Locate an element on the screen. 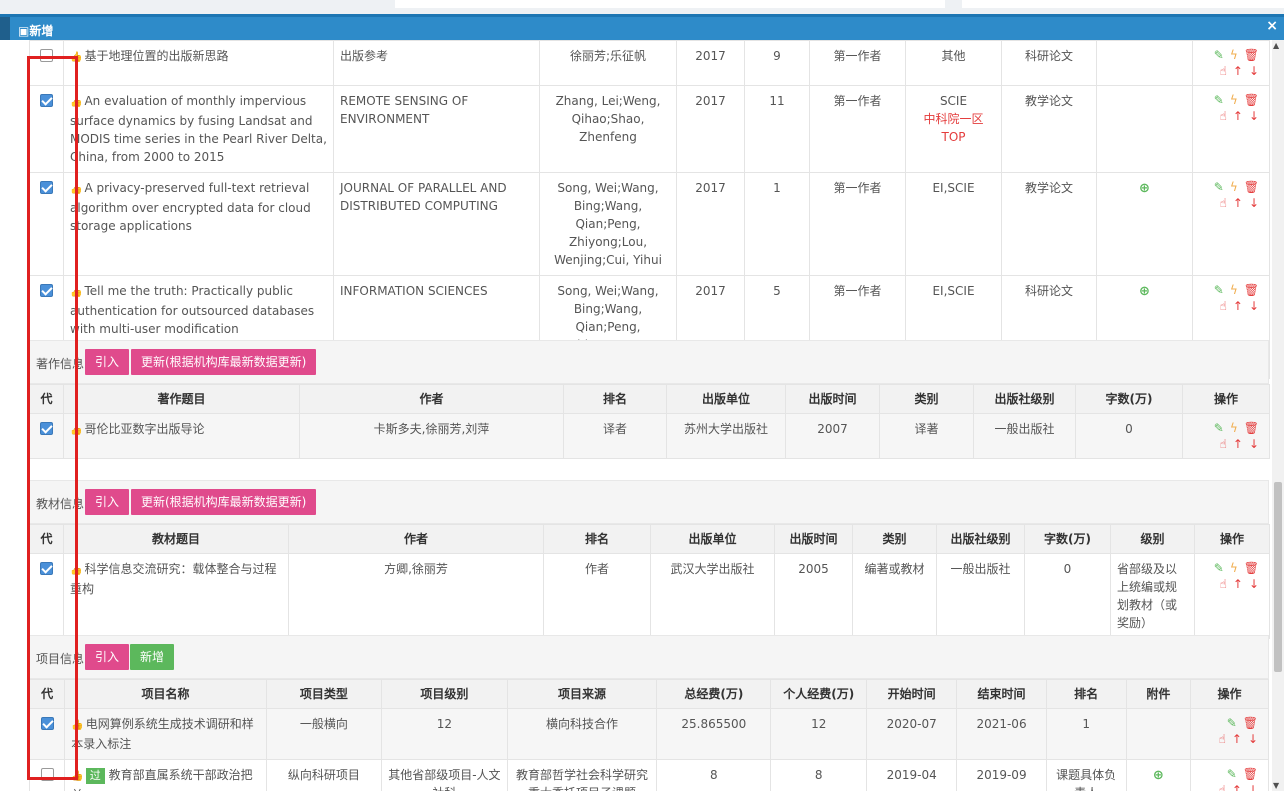 The image size is (1284, 791). textbooks-import-button: 引入 is located at coordinates (107, 502).